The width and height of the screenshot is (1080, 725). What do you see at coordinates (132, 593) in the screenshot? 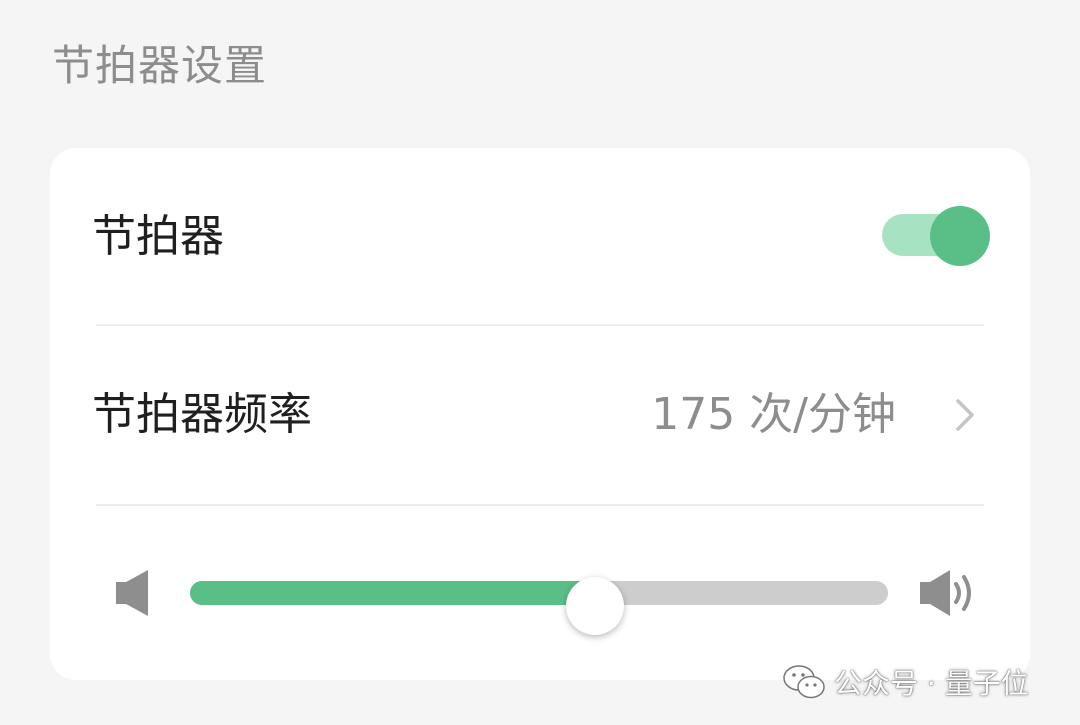
I see `volume-low-icon` at bounding box center [132, 593].